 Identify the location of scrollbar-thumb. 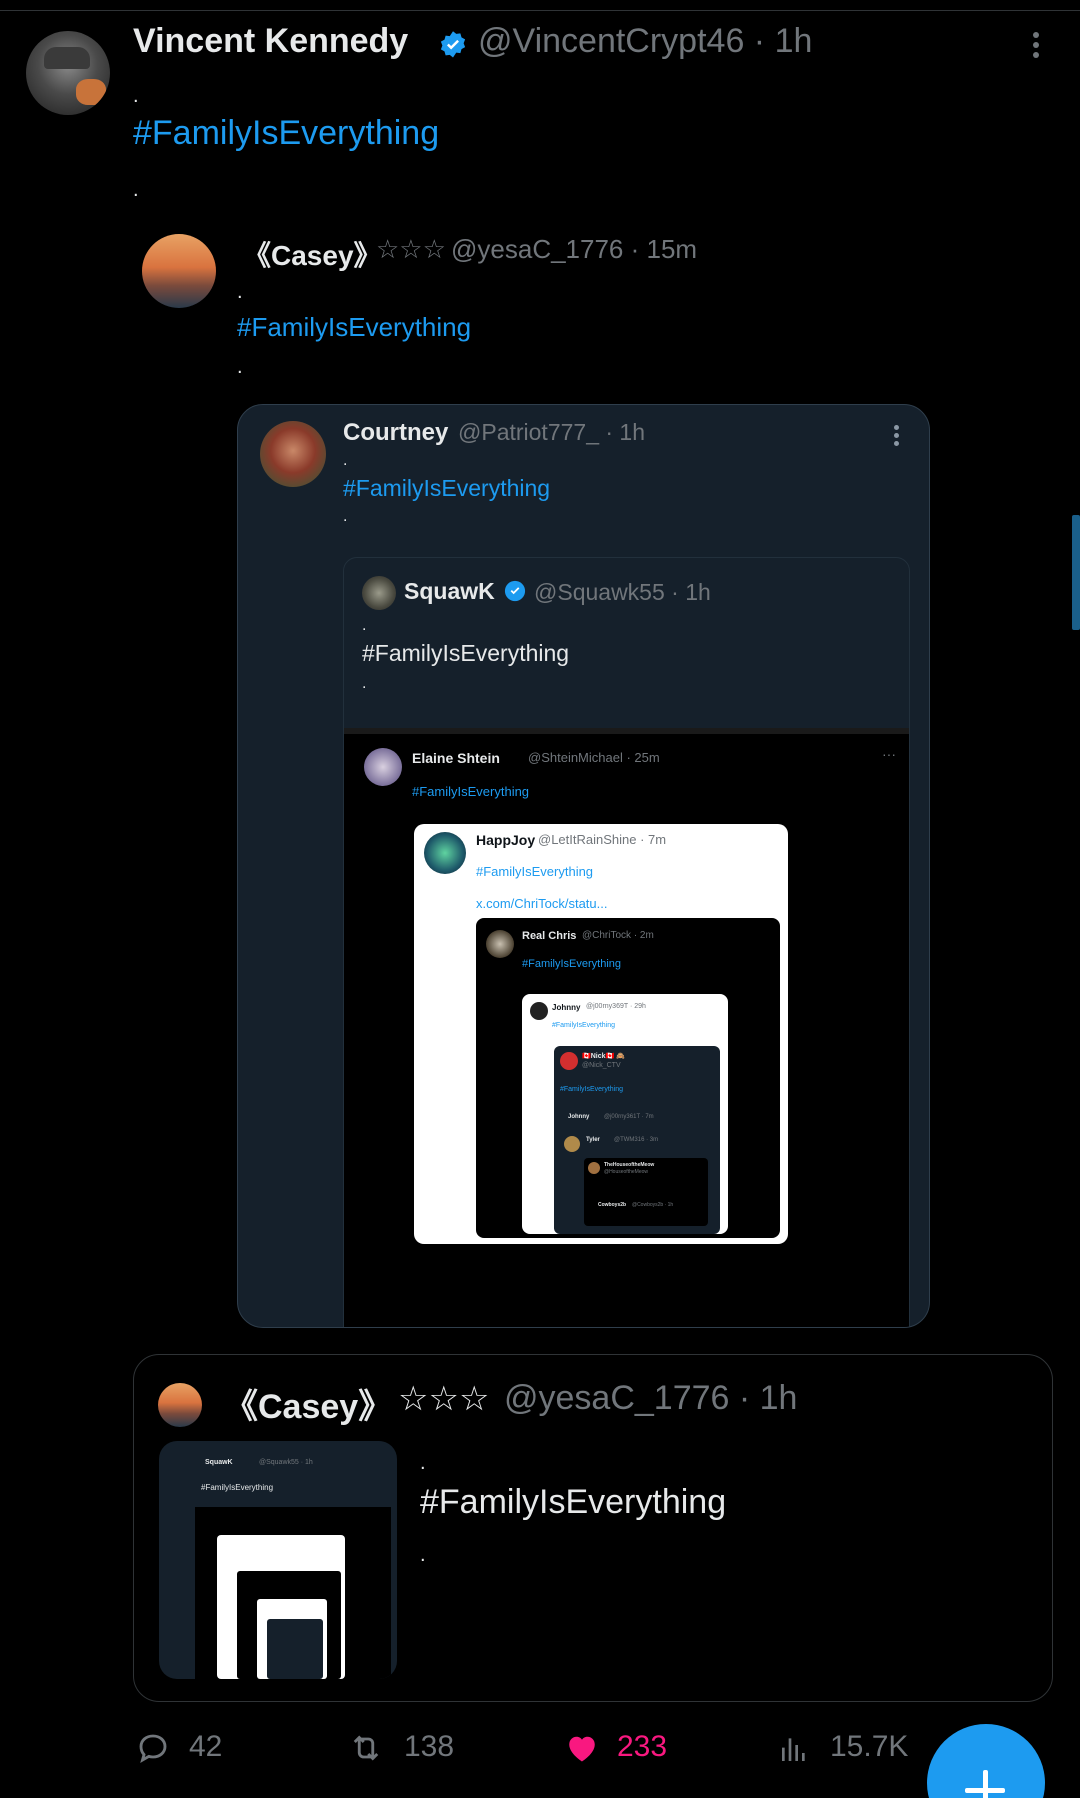
(1076, 572).